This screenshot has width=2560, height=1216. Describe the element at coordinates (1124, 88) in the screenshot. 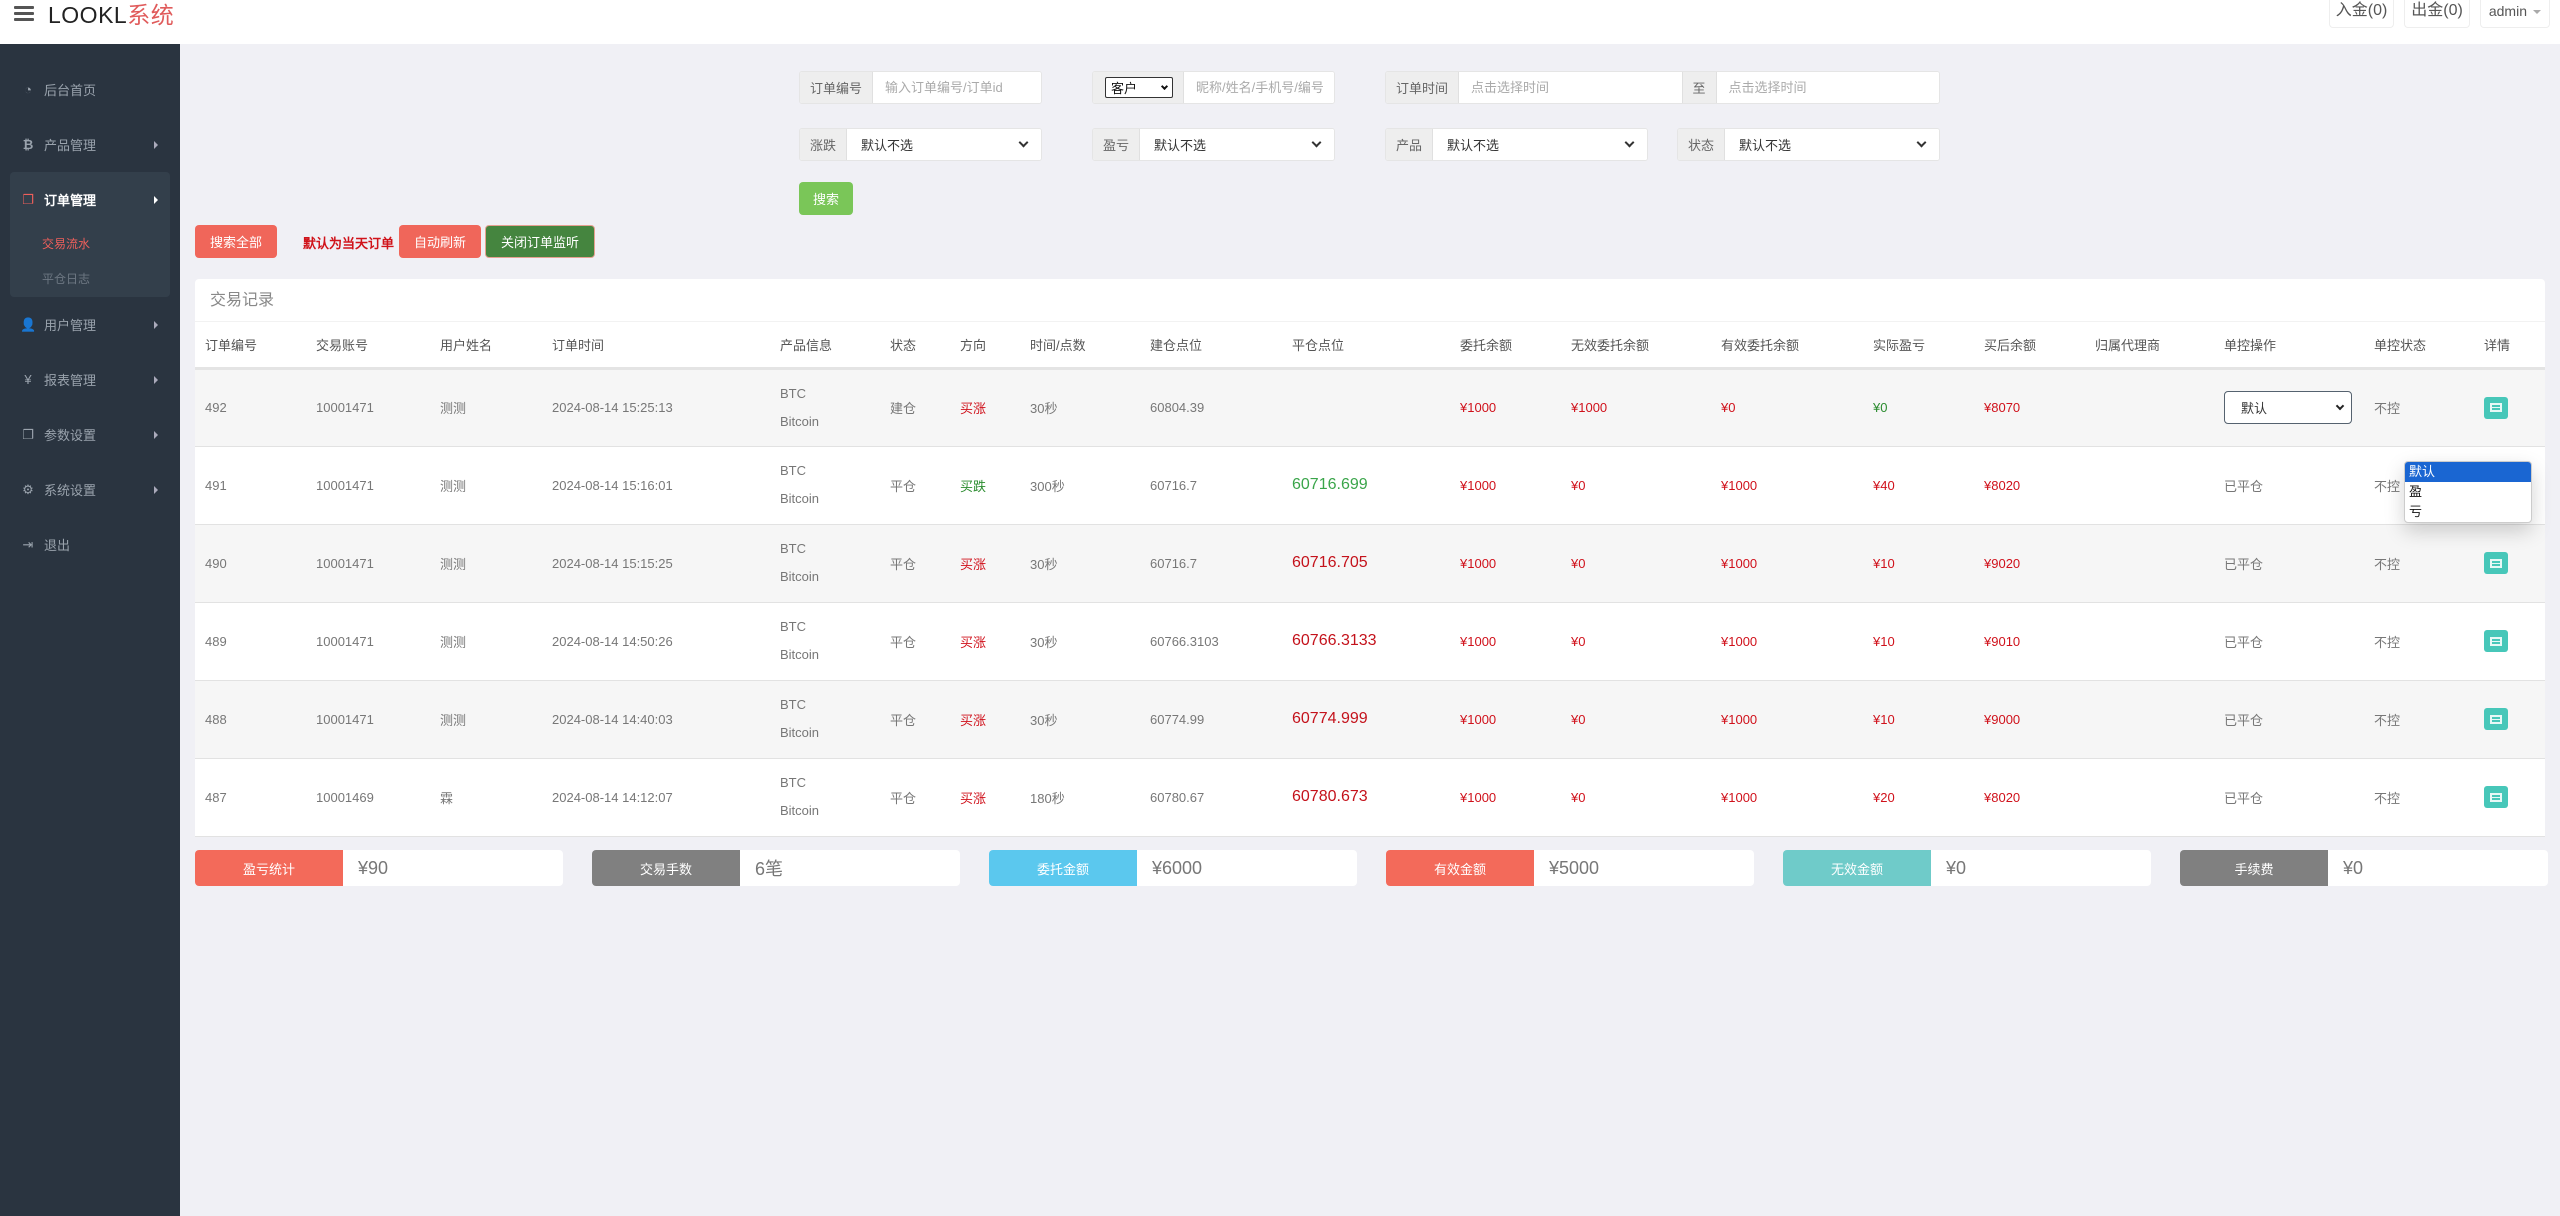

I see `customer-type-value: 客户` at that location.